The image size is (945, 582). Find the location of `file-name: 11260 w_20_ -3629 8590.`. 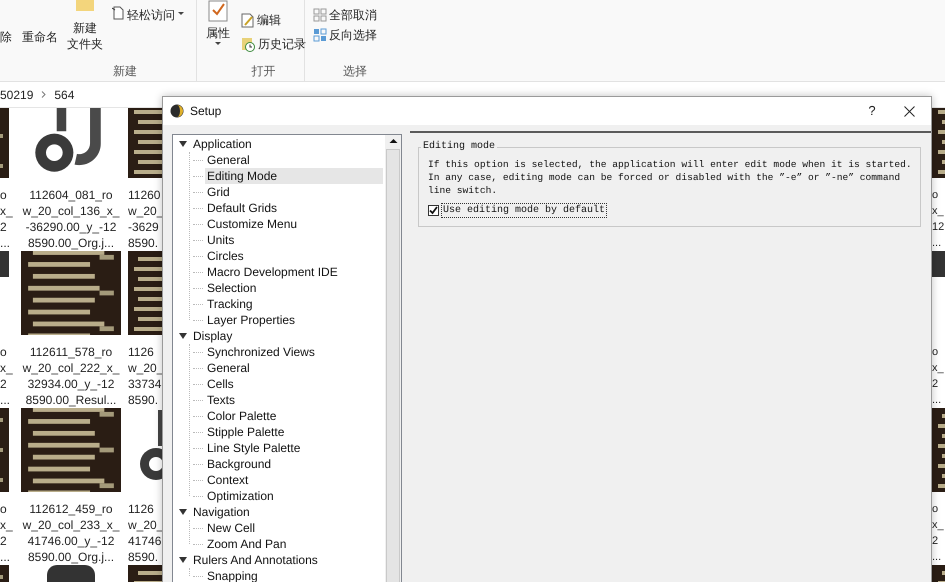

file-name: 11260 w_20_ -3629 8590. is located at coordinates (146, 219).